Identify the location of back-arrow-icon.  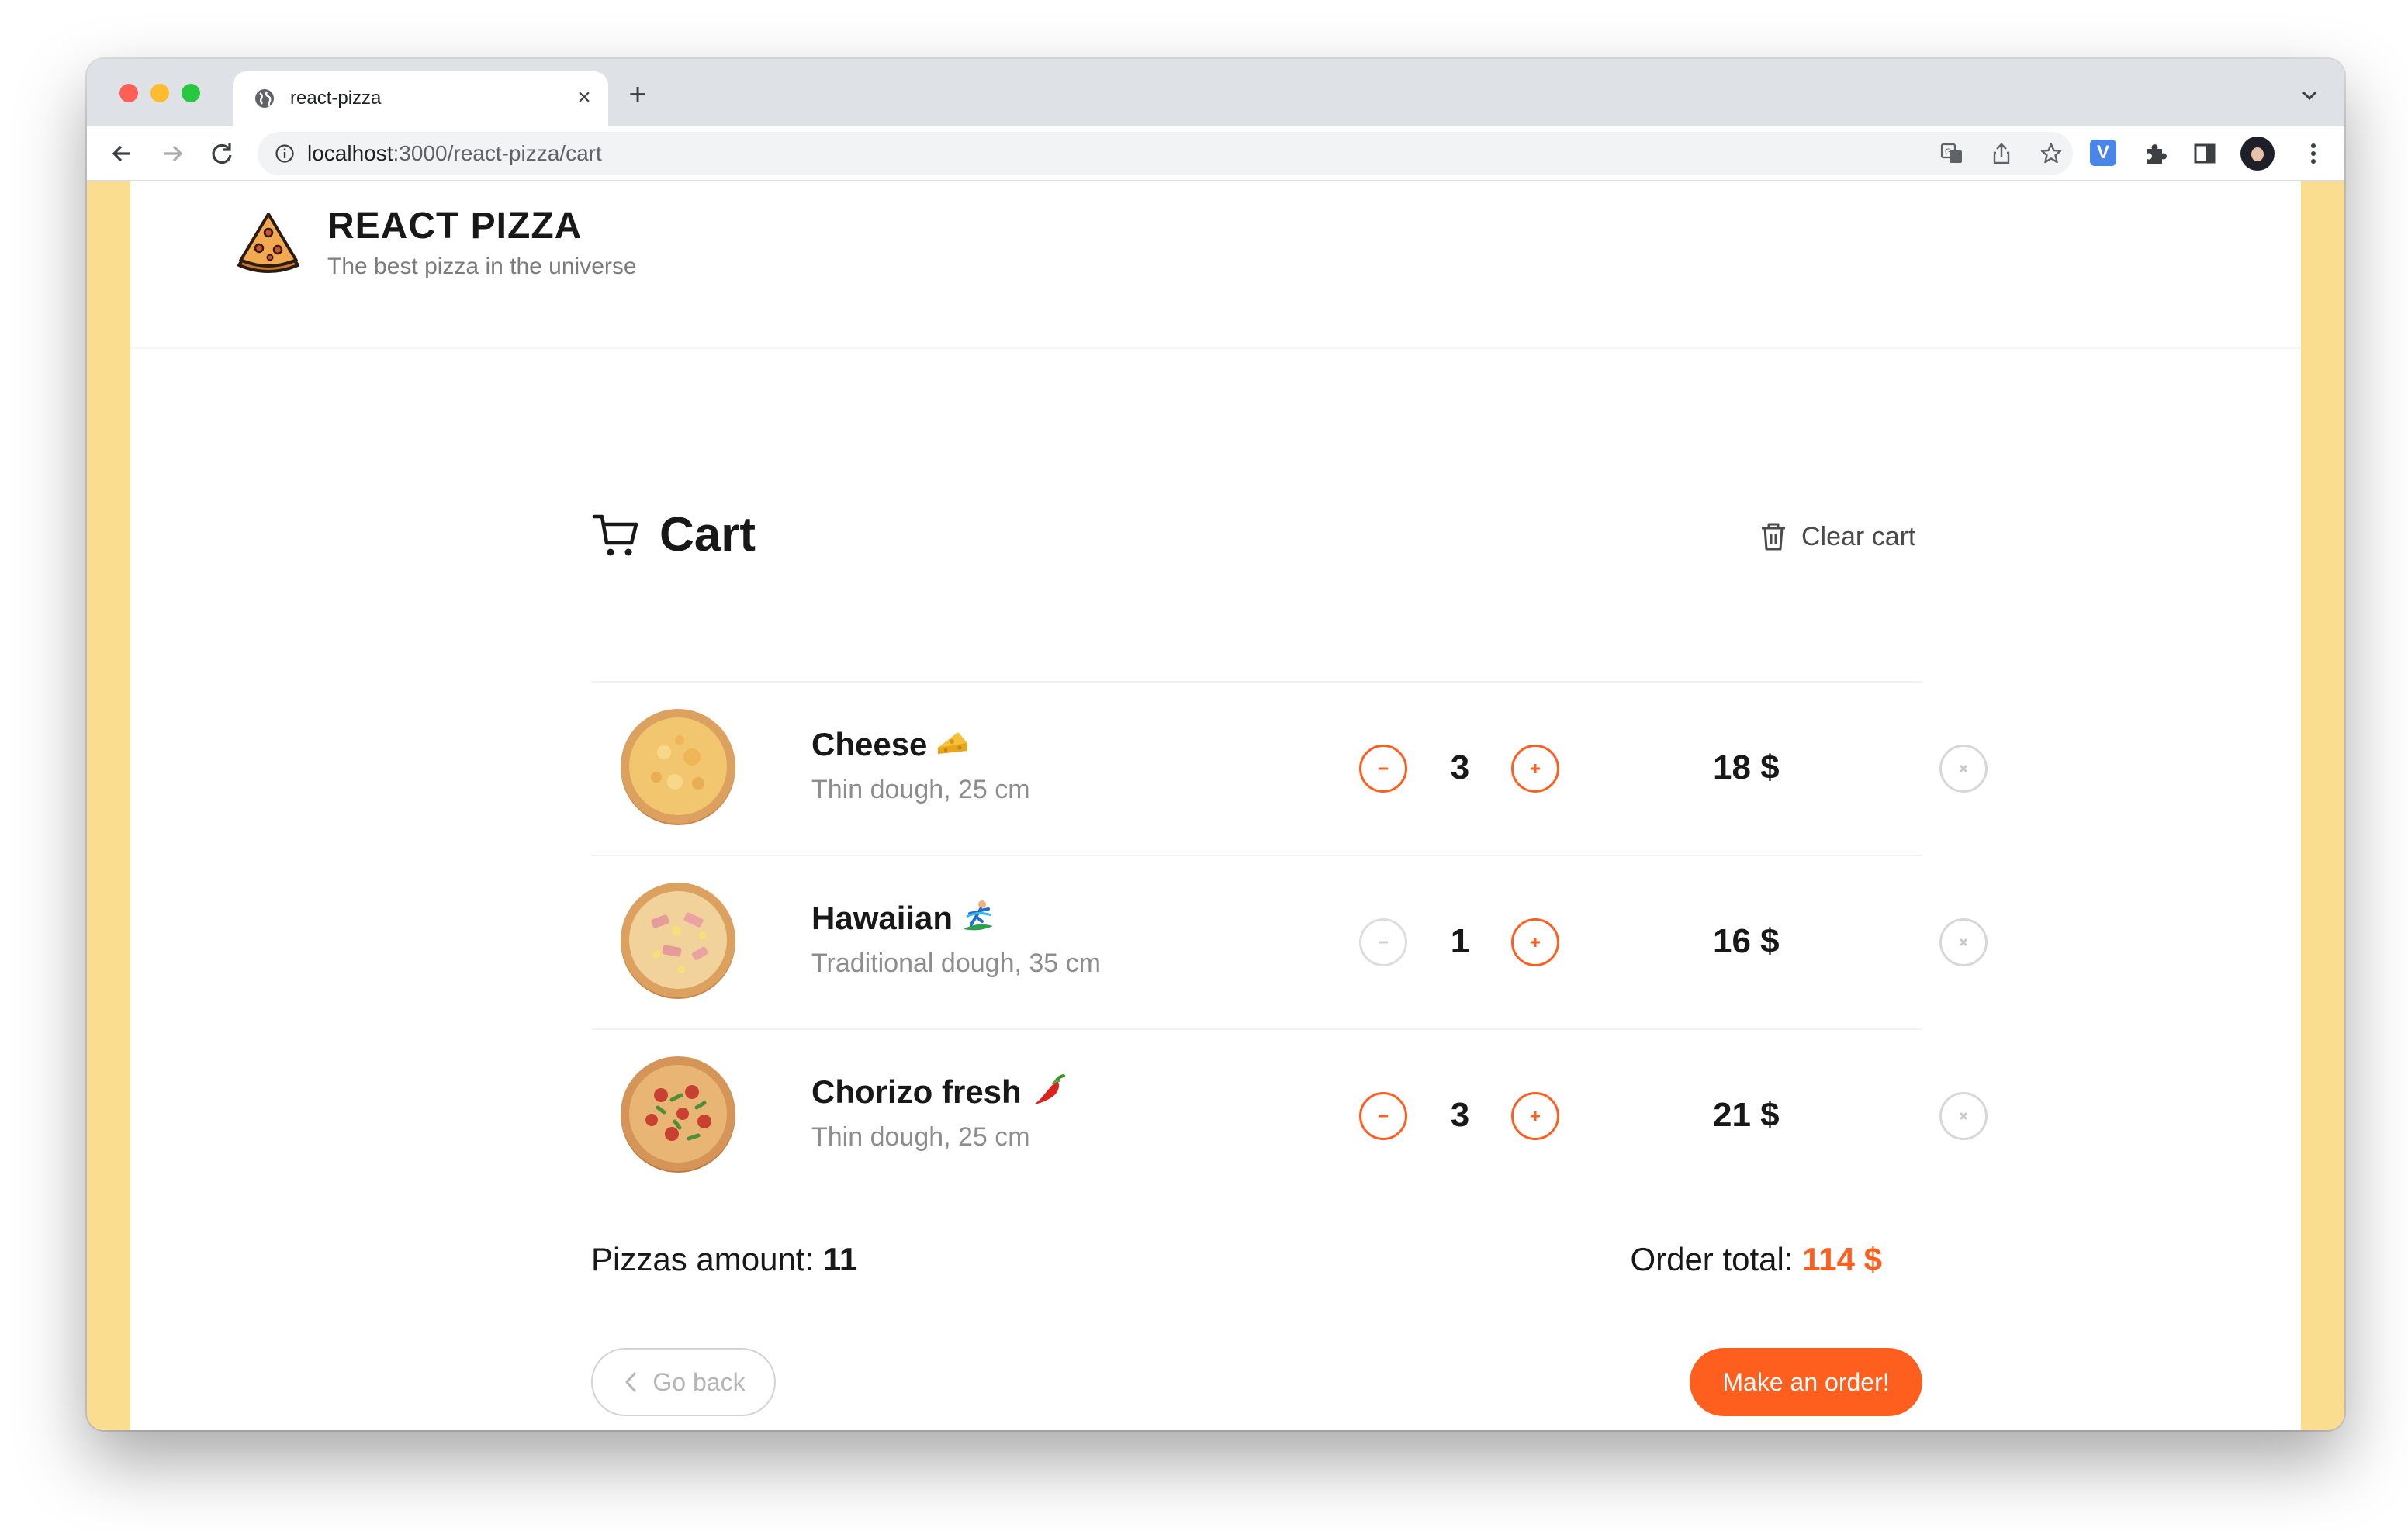
(122, 153).